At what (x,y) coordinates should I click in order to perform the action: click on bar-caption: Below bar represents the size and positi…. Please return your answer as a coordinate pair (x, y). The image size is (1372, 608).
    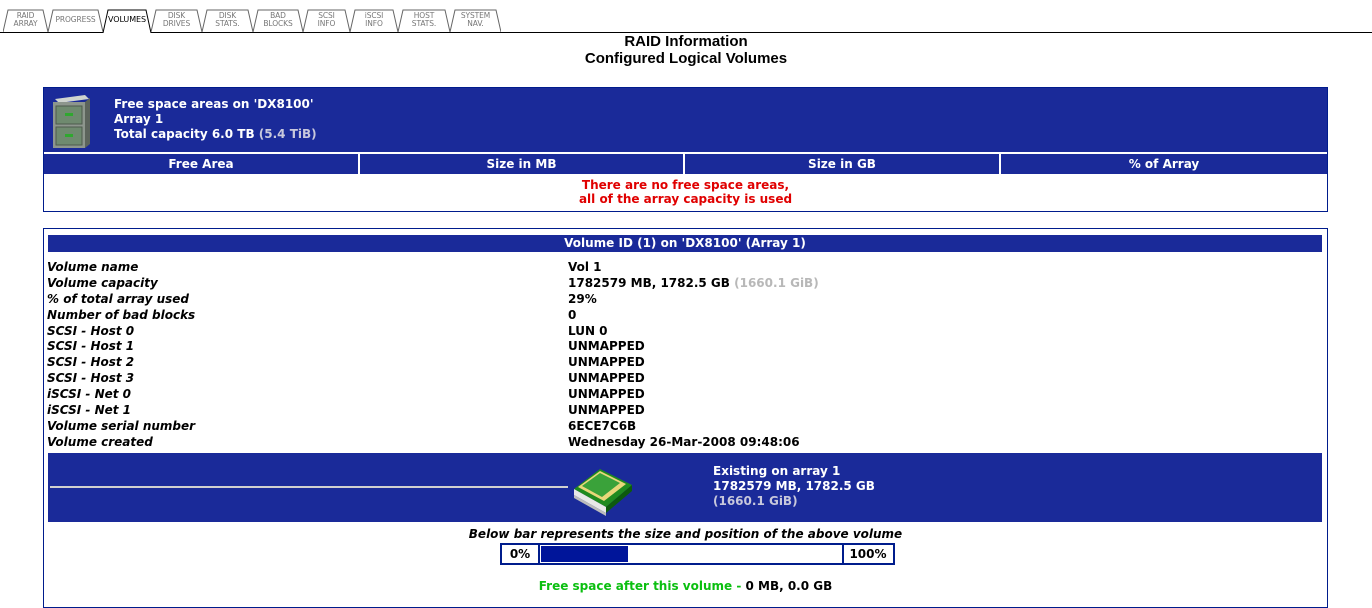
    Looking at the image, I should click on (685, 534).